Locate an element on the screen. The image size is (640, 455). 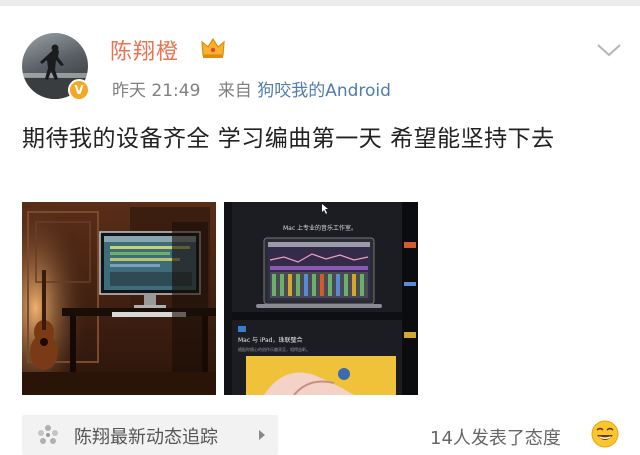
verified-badge-icon: V is located at coordinates (79, 90).